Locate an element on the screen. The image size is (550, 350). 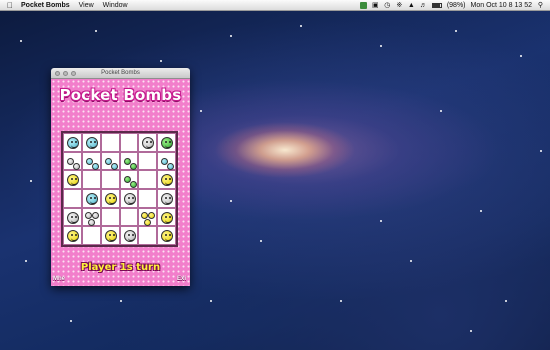
time-machine-icon: ◷ is located at coordinates (387, 5).